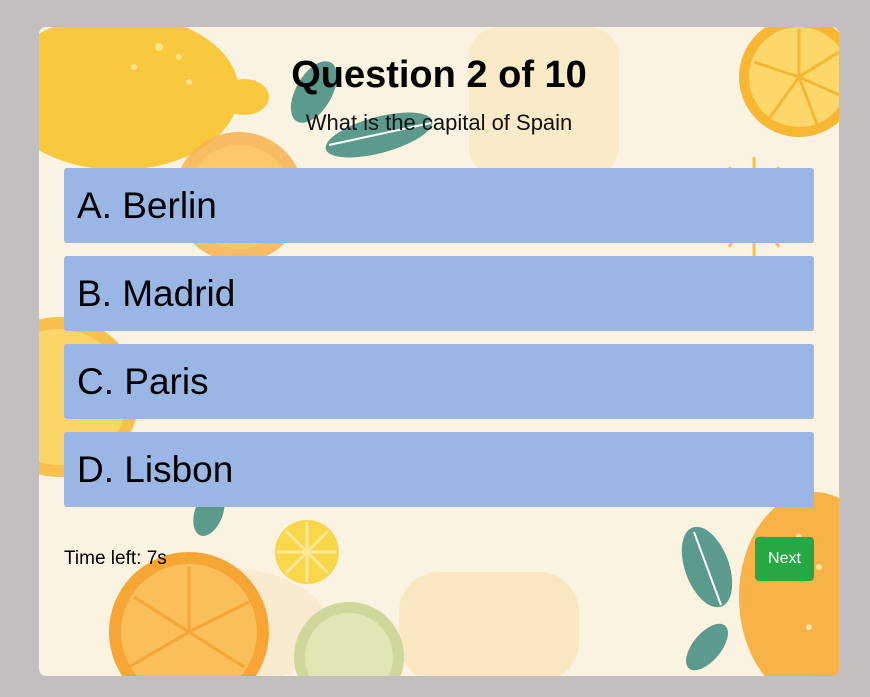  What do you see at coordinates (115, 558) in the screenshot?
I see `time-left-text: Time left: 7s` at bounding box center [115, 558].